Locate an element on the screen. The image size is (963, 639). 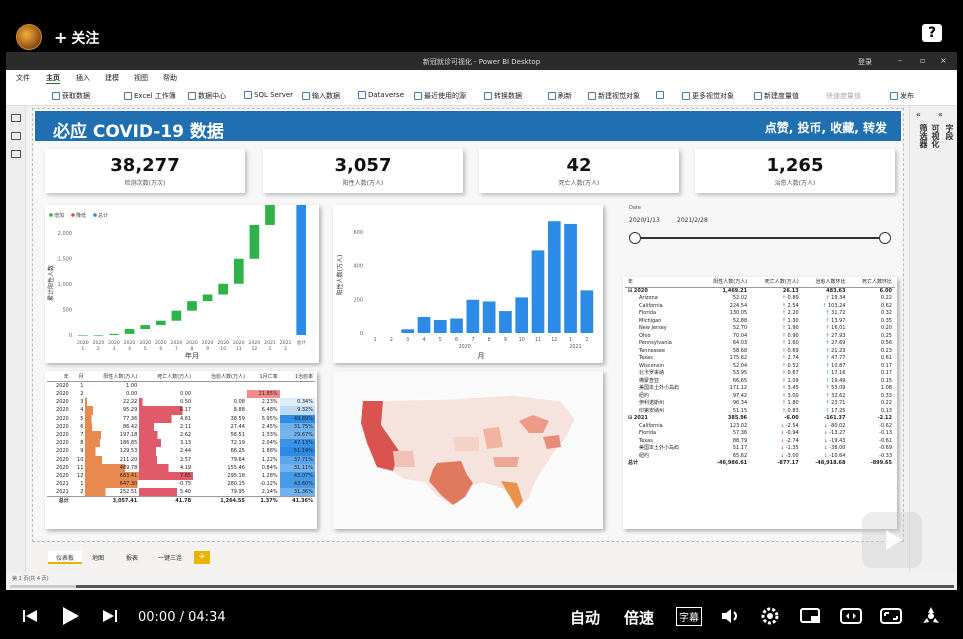
minimize-icon: – is located at coordinates (900, 60).